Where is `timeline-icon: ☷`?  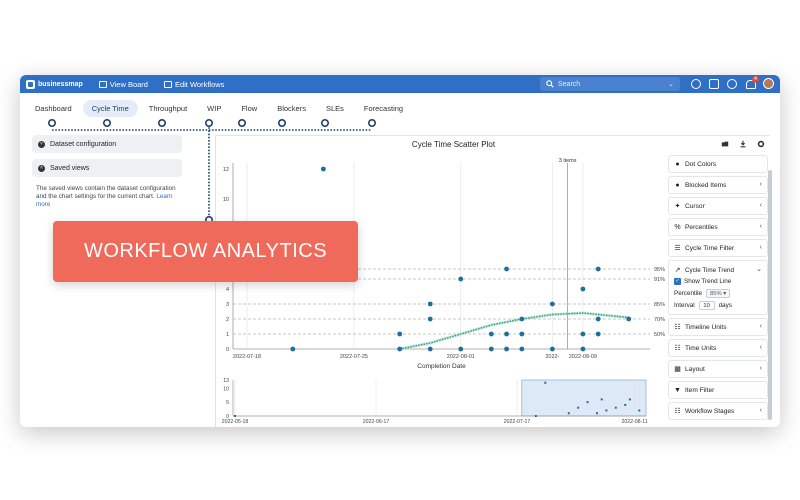
timeline-icon: ☷ is located at coordinates (677, 327).